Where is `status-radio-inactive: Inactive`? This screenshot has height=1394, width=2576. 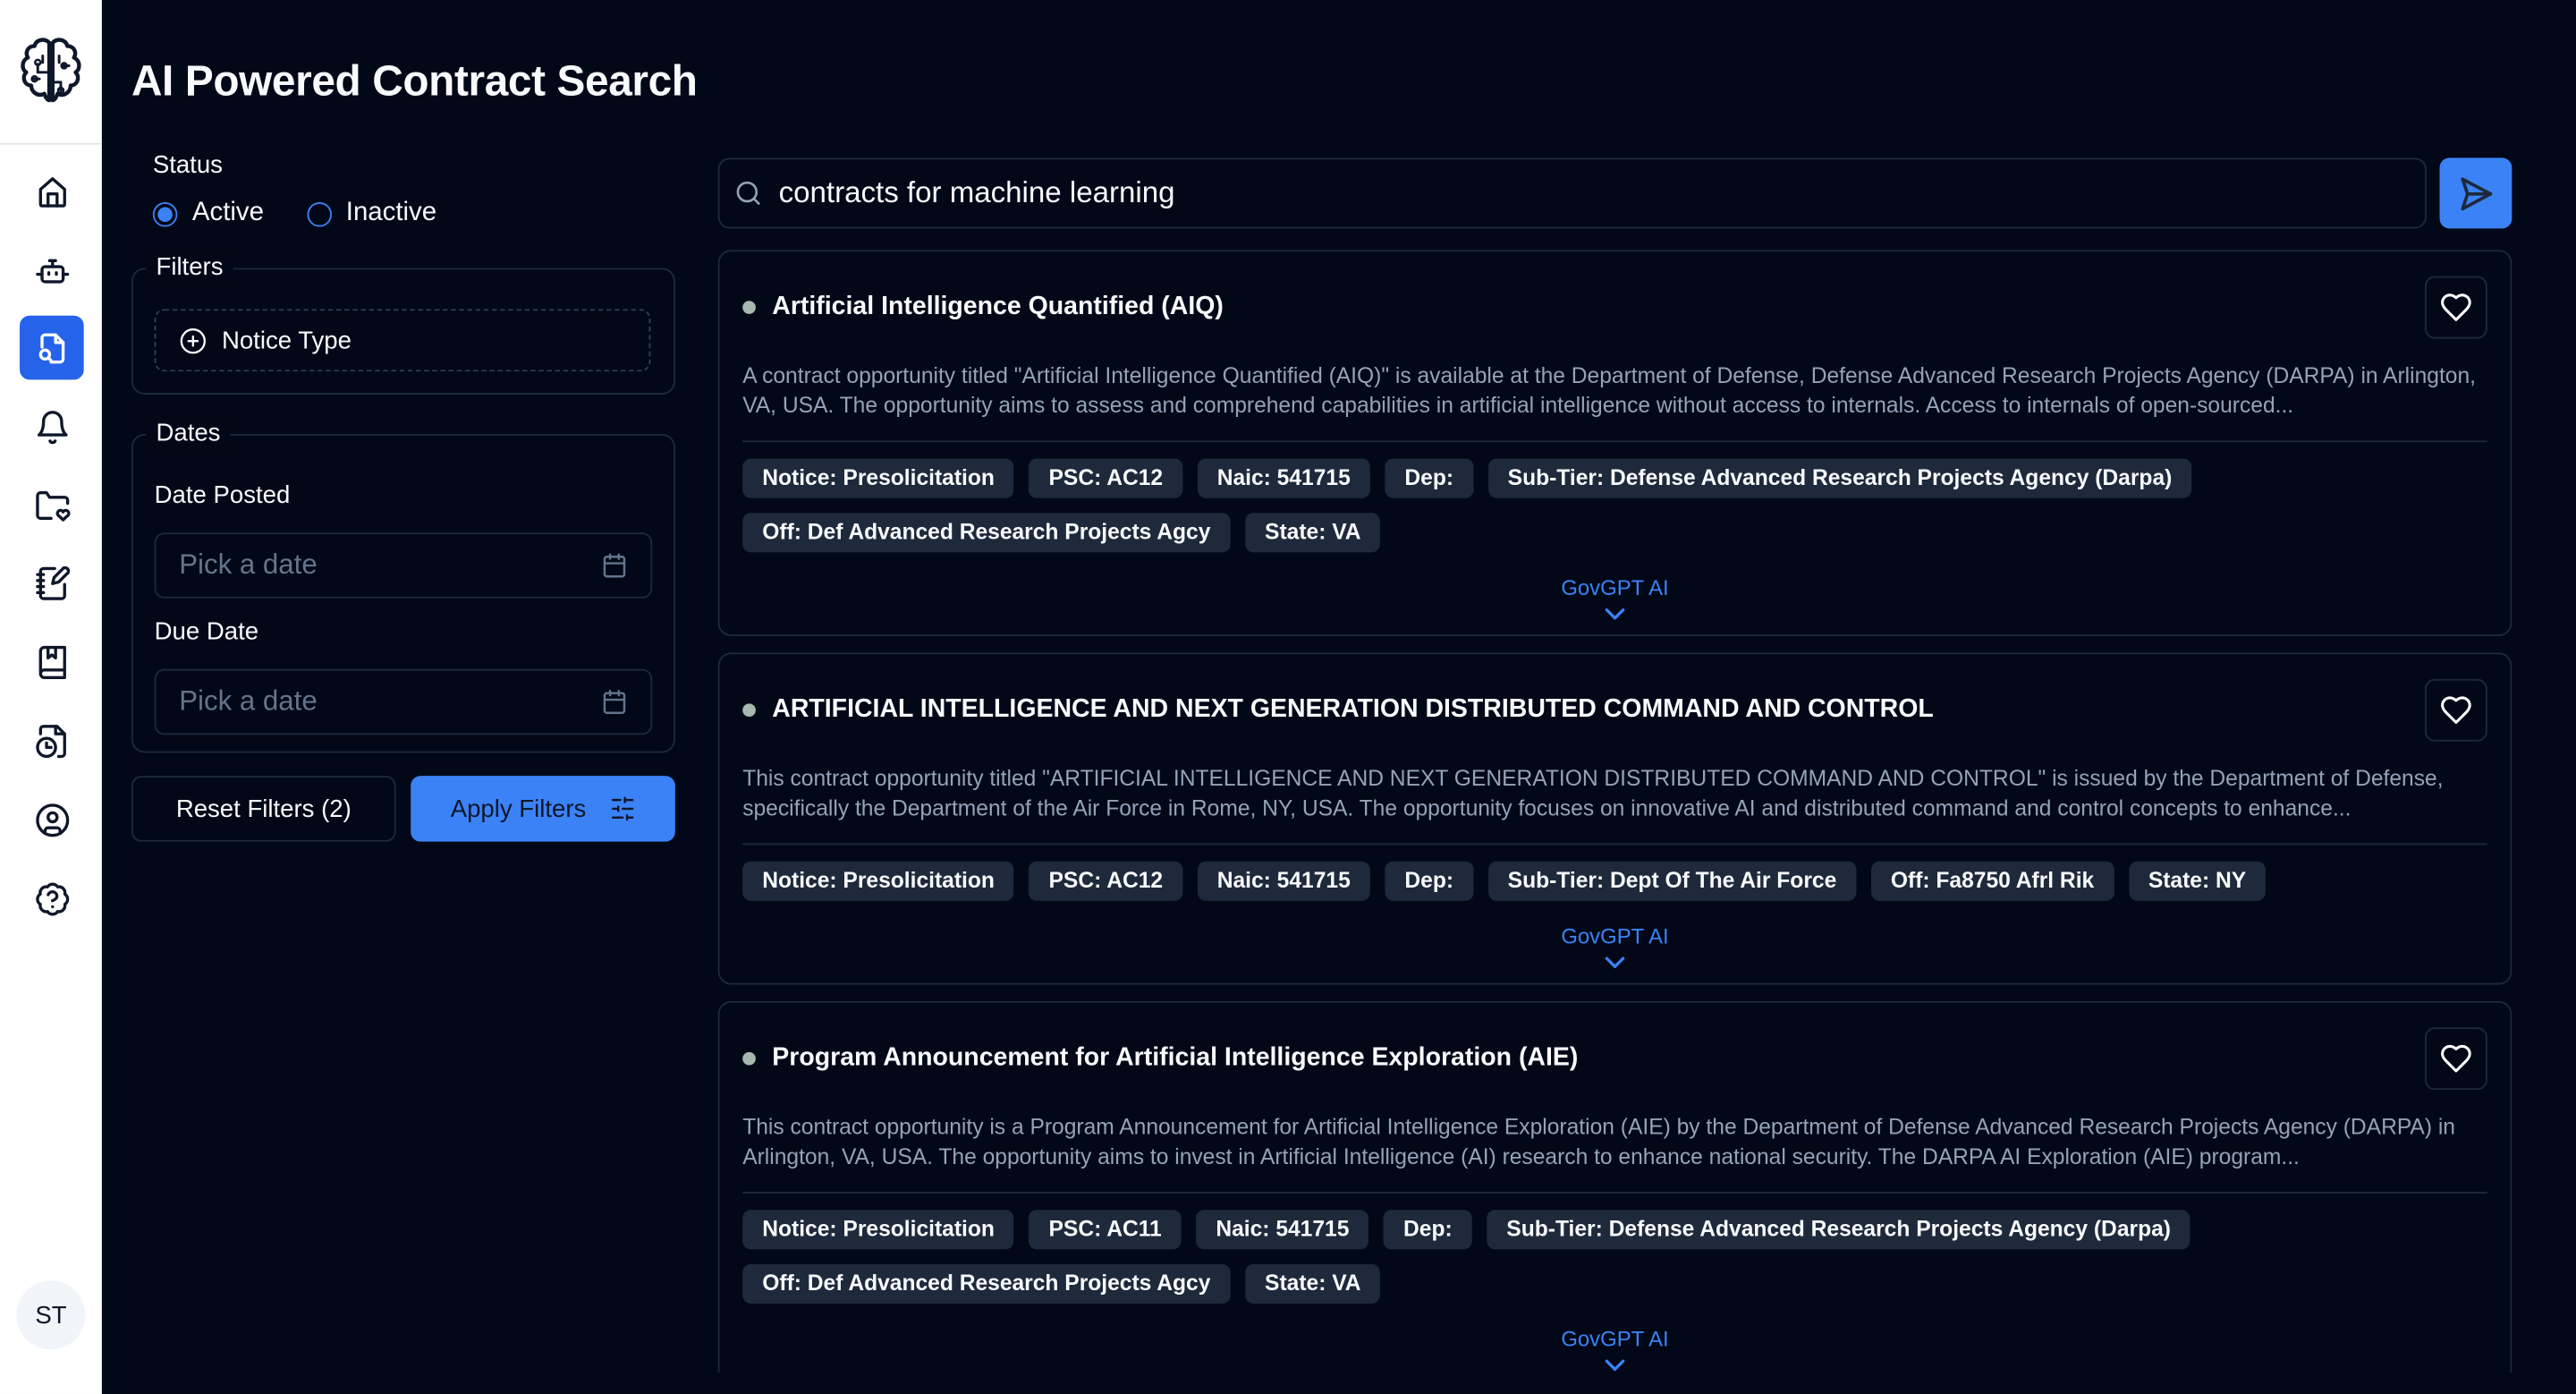 status-radio-inactive: Inactive is located at coordinates (371, 213).